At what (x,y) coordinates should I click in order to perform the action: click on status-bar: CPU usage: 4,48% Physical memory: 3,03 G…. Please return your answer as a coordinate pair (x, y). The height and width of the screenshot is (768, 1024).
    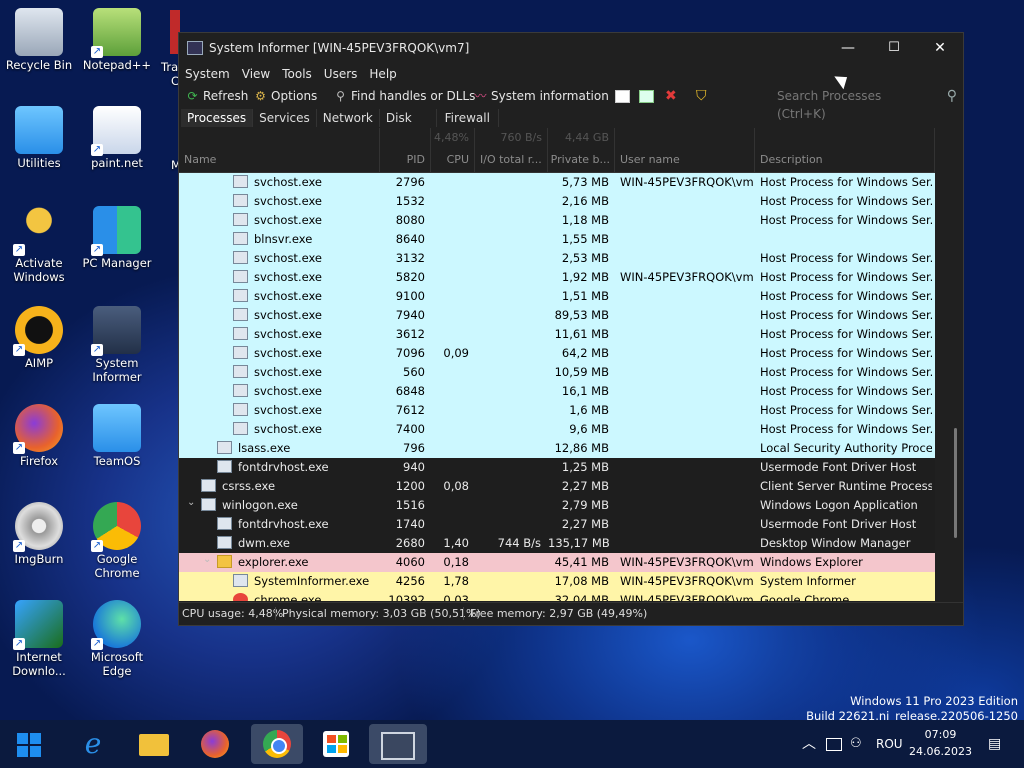
    Looking at the image, I should click on (571, 613).